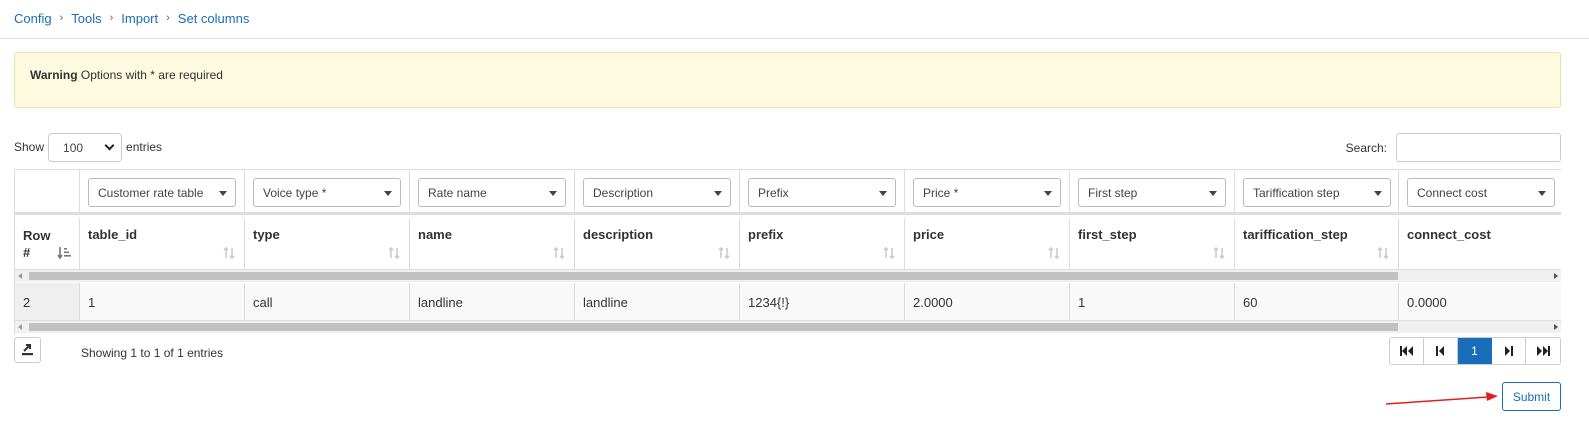 The height and width of the screenshot is (425, 1589). I want to click on search-input, so click(1478, 147).